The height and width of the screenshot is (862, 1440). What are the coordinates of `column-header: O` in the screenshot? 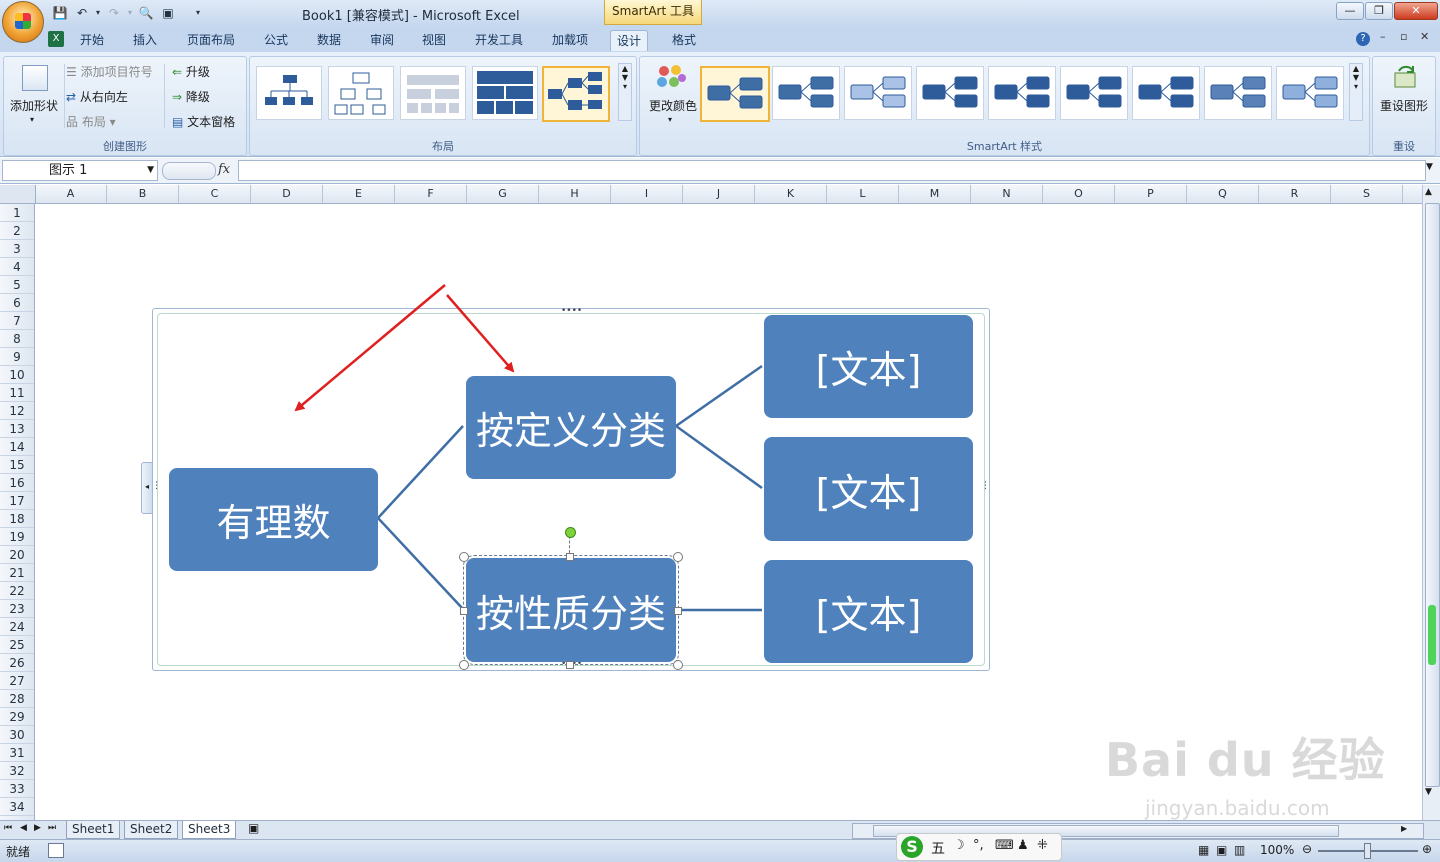 It's located at (1079, 194).